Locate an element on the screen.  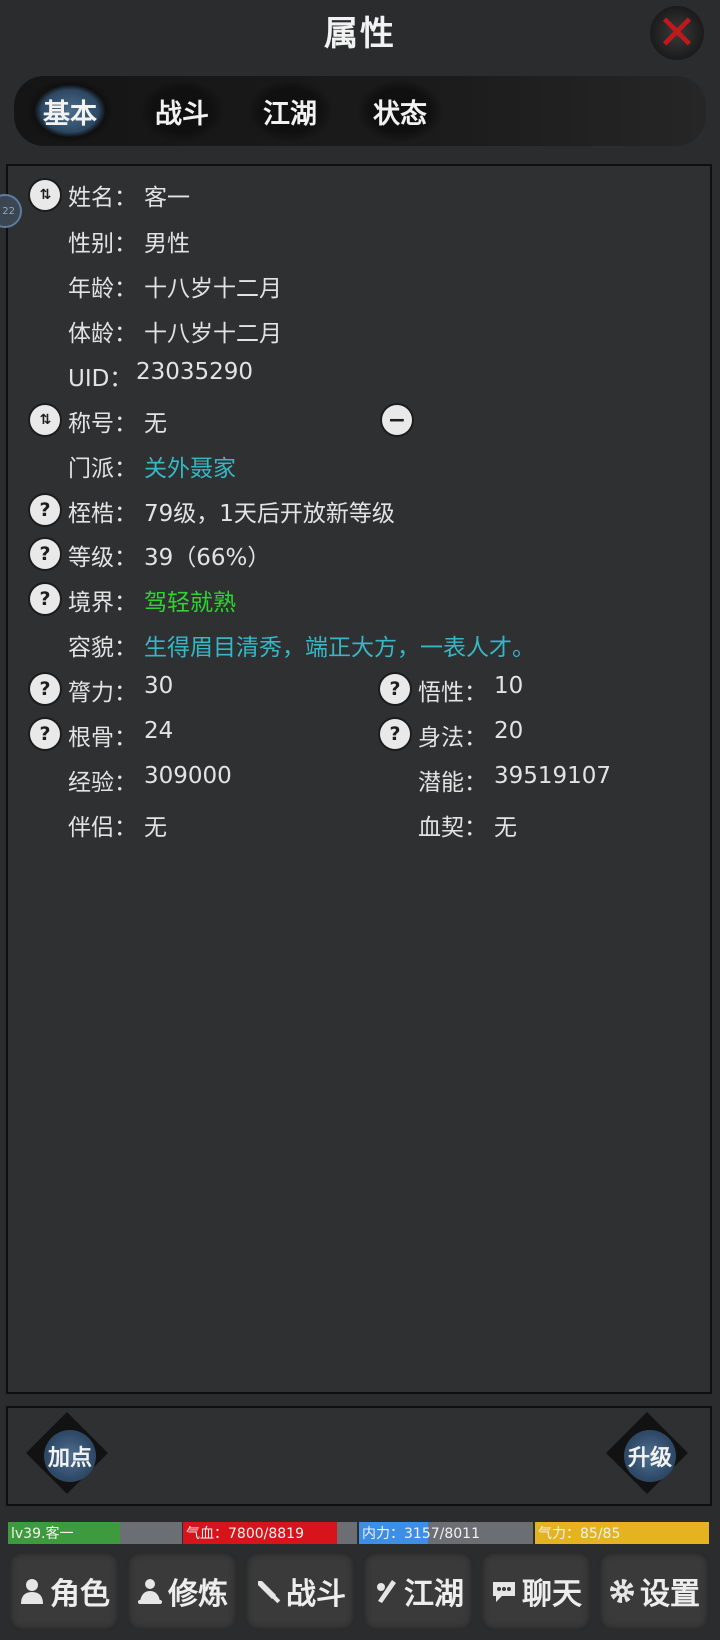
shackle-label: 桎梏： is located at coordinates (102, 514).